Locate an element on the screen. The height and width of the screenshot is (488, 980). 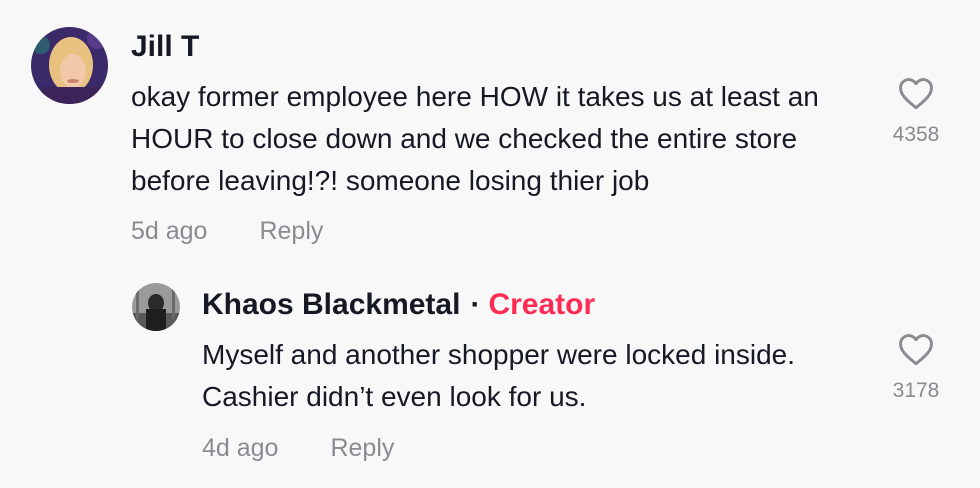
comment-username: Khaos Blackmetal is located at coordinates (331, 304).